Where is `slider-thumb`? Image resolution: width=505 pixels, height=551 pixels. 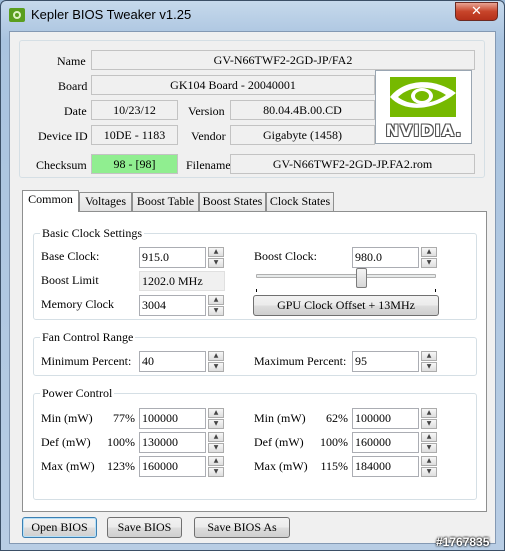 slider-thumb is located at coordinates (361, 278).